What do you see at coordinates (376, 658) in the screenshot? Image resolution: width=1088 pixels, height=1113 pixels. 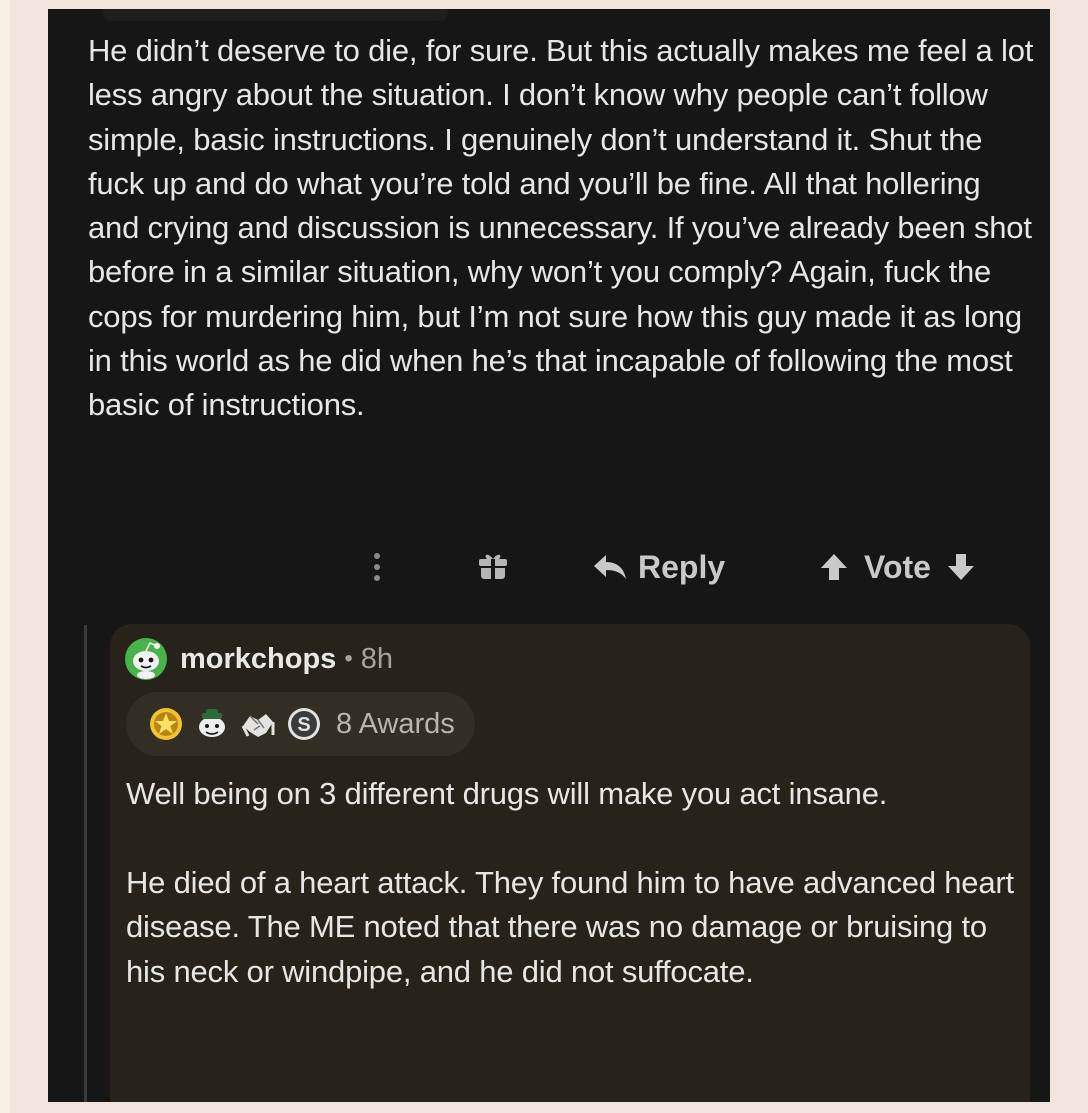 I see `reply-age: 8h` at bounding box center [376, 658].